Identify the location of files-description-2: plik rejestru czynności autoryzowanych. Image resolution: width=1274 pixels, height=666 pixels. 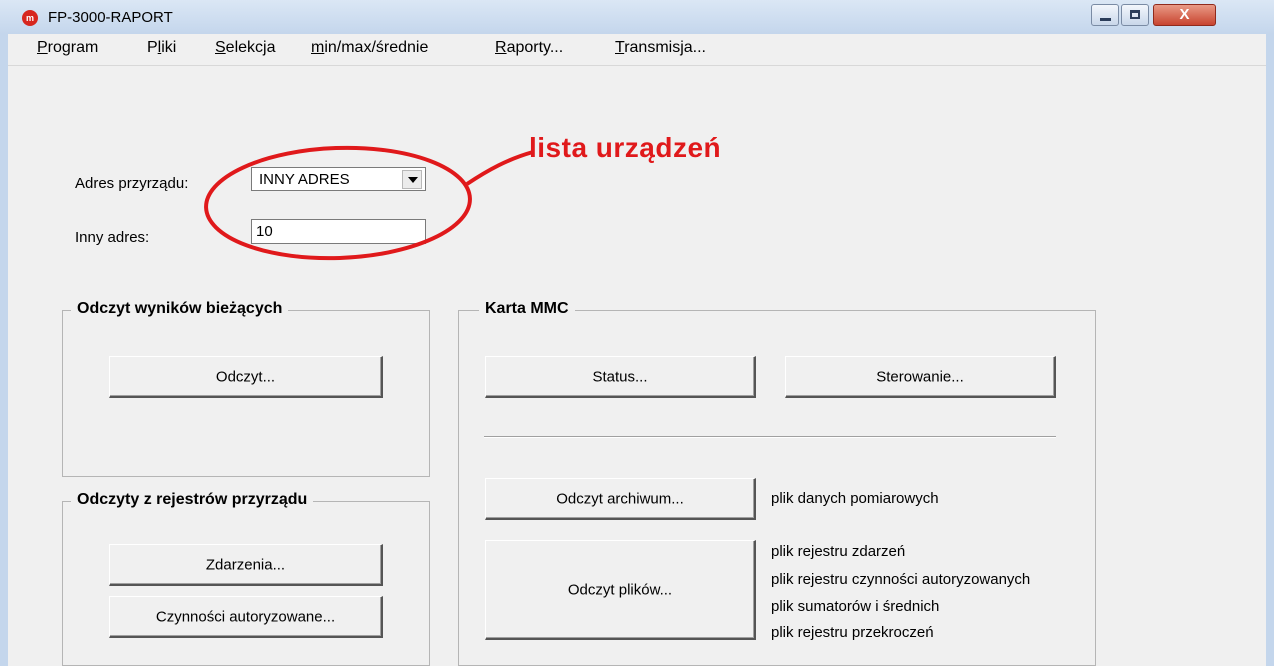
(901, 579).